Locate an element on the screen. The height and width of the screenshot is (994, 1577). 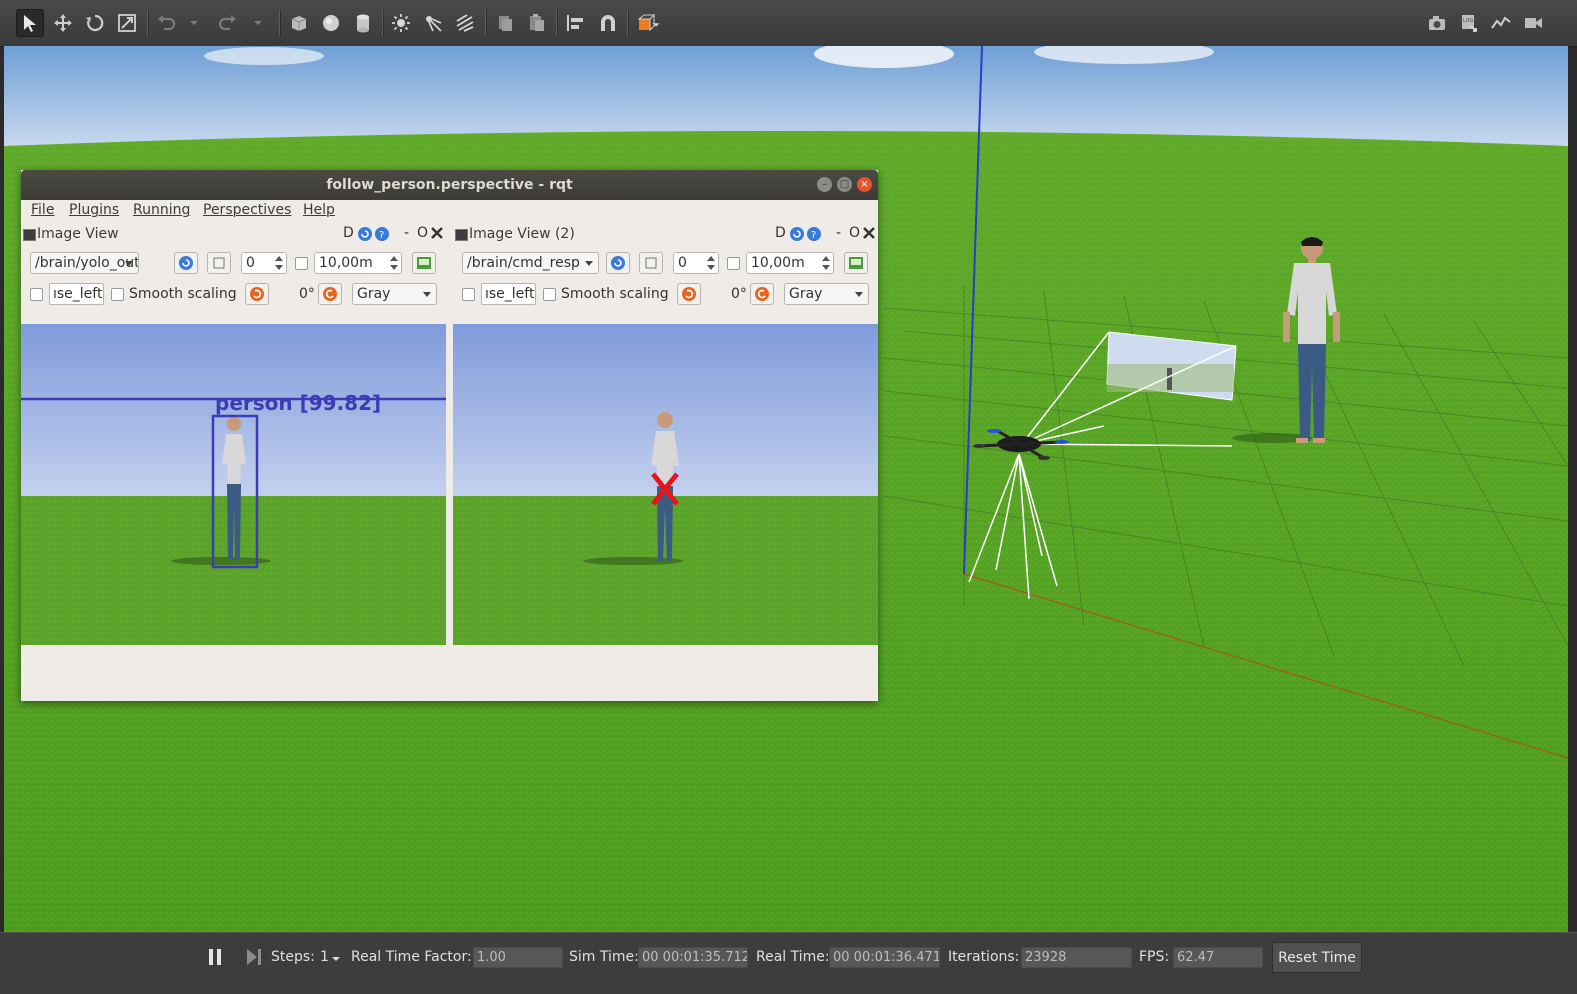
translate-tool-button is located at coordinates (63, 23).